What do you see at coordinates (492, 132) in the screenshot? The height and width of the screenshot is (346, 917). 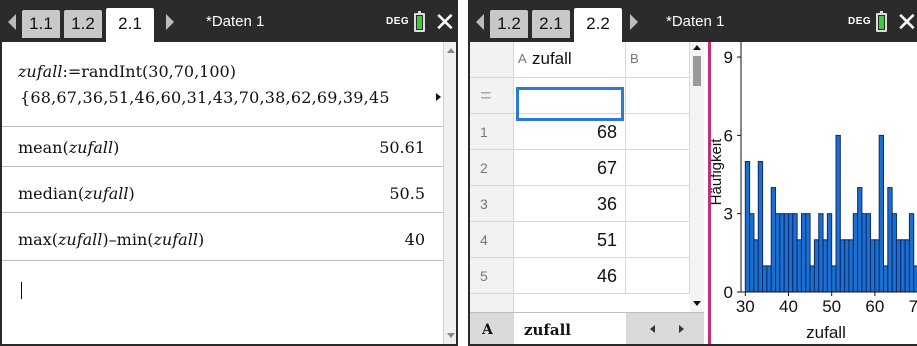 I see `row-number: 1` at bounding box center [492, 132].